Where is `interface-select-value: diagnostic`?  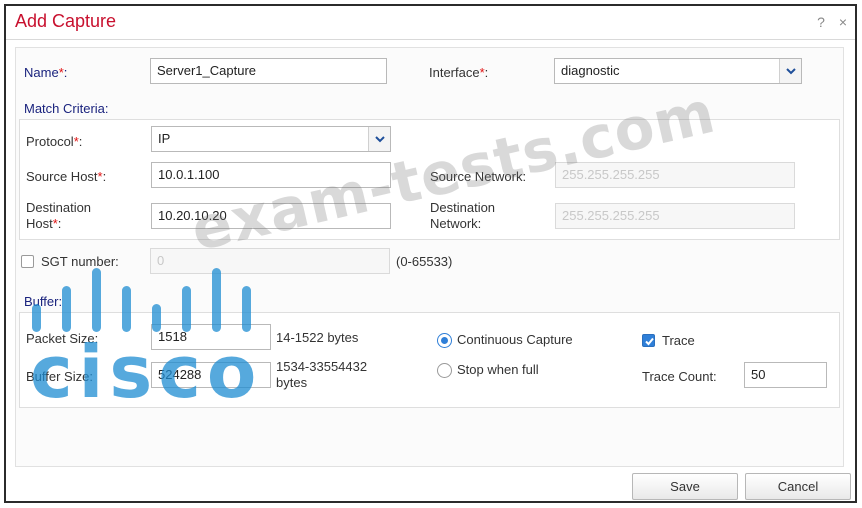 interface-select-value: diagnostic is located at coordinates (590, 70).